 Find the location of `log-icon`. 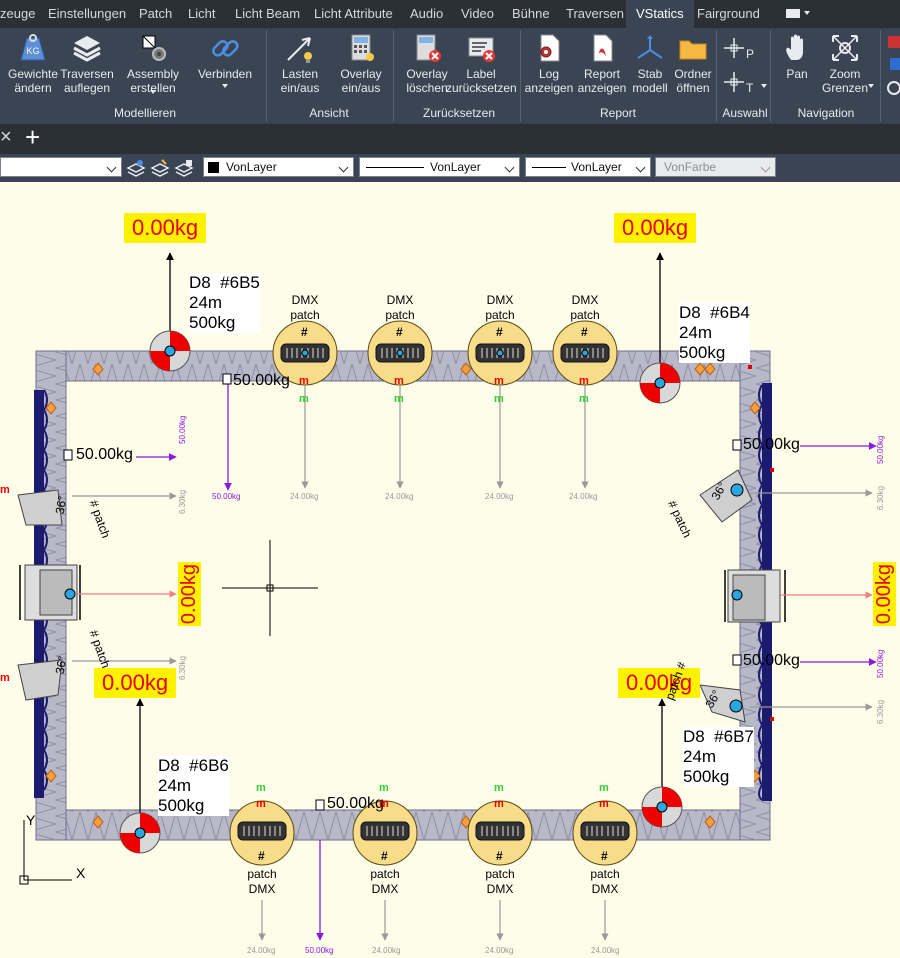

log-icon is located at coordinates (550, 48).